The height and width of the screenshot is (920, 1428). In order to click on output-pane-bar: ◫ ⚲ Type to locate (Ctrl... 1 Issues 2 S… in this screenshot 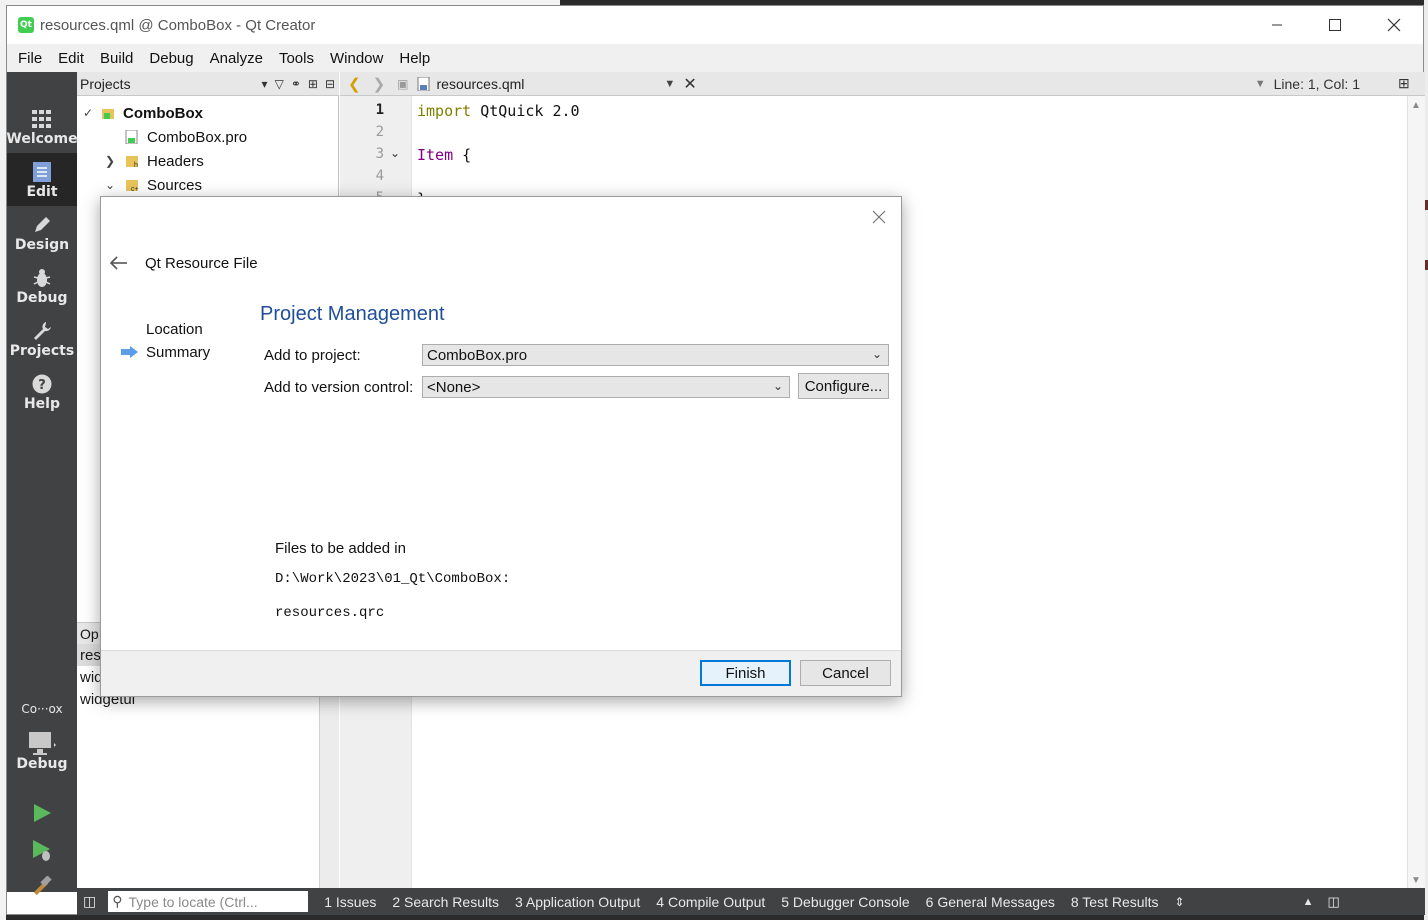, I will do `click(751, 901)`.